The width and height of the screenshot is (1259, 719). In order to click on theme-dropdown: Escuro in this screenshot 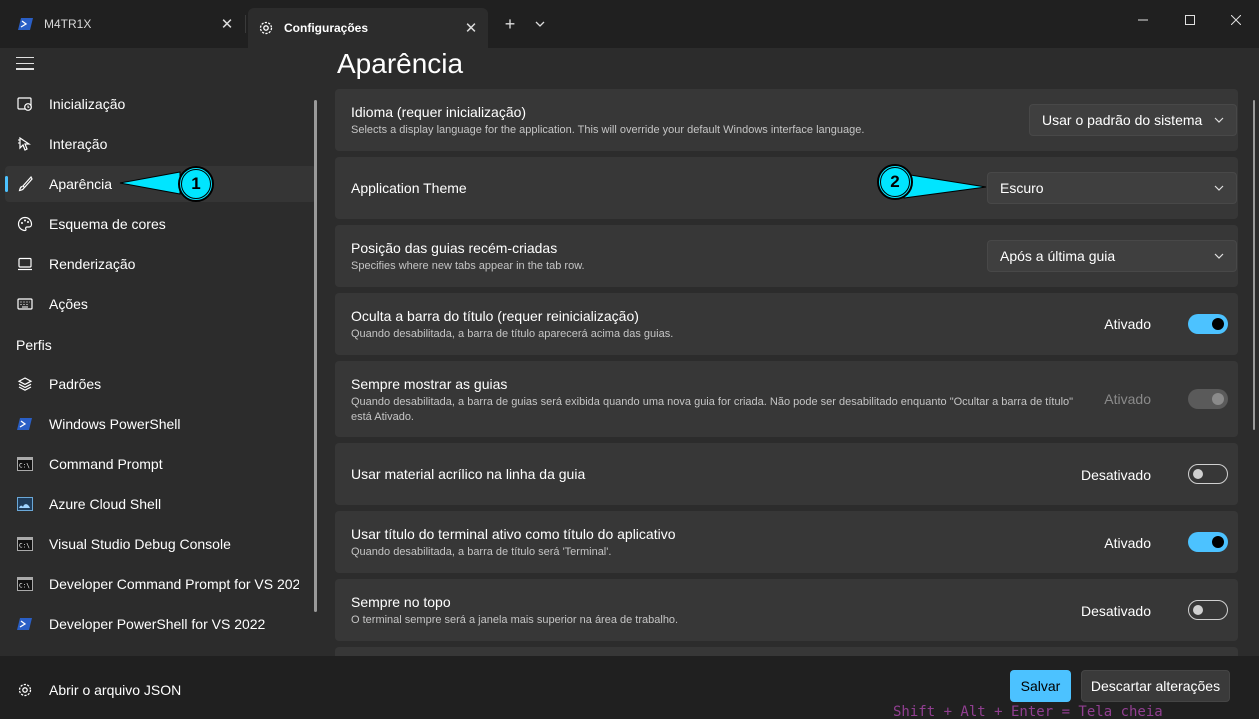, I will do `click(1112, 188)`.